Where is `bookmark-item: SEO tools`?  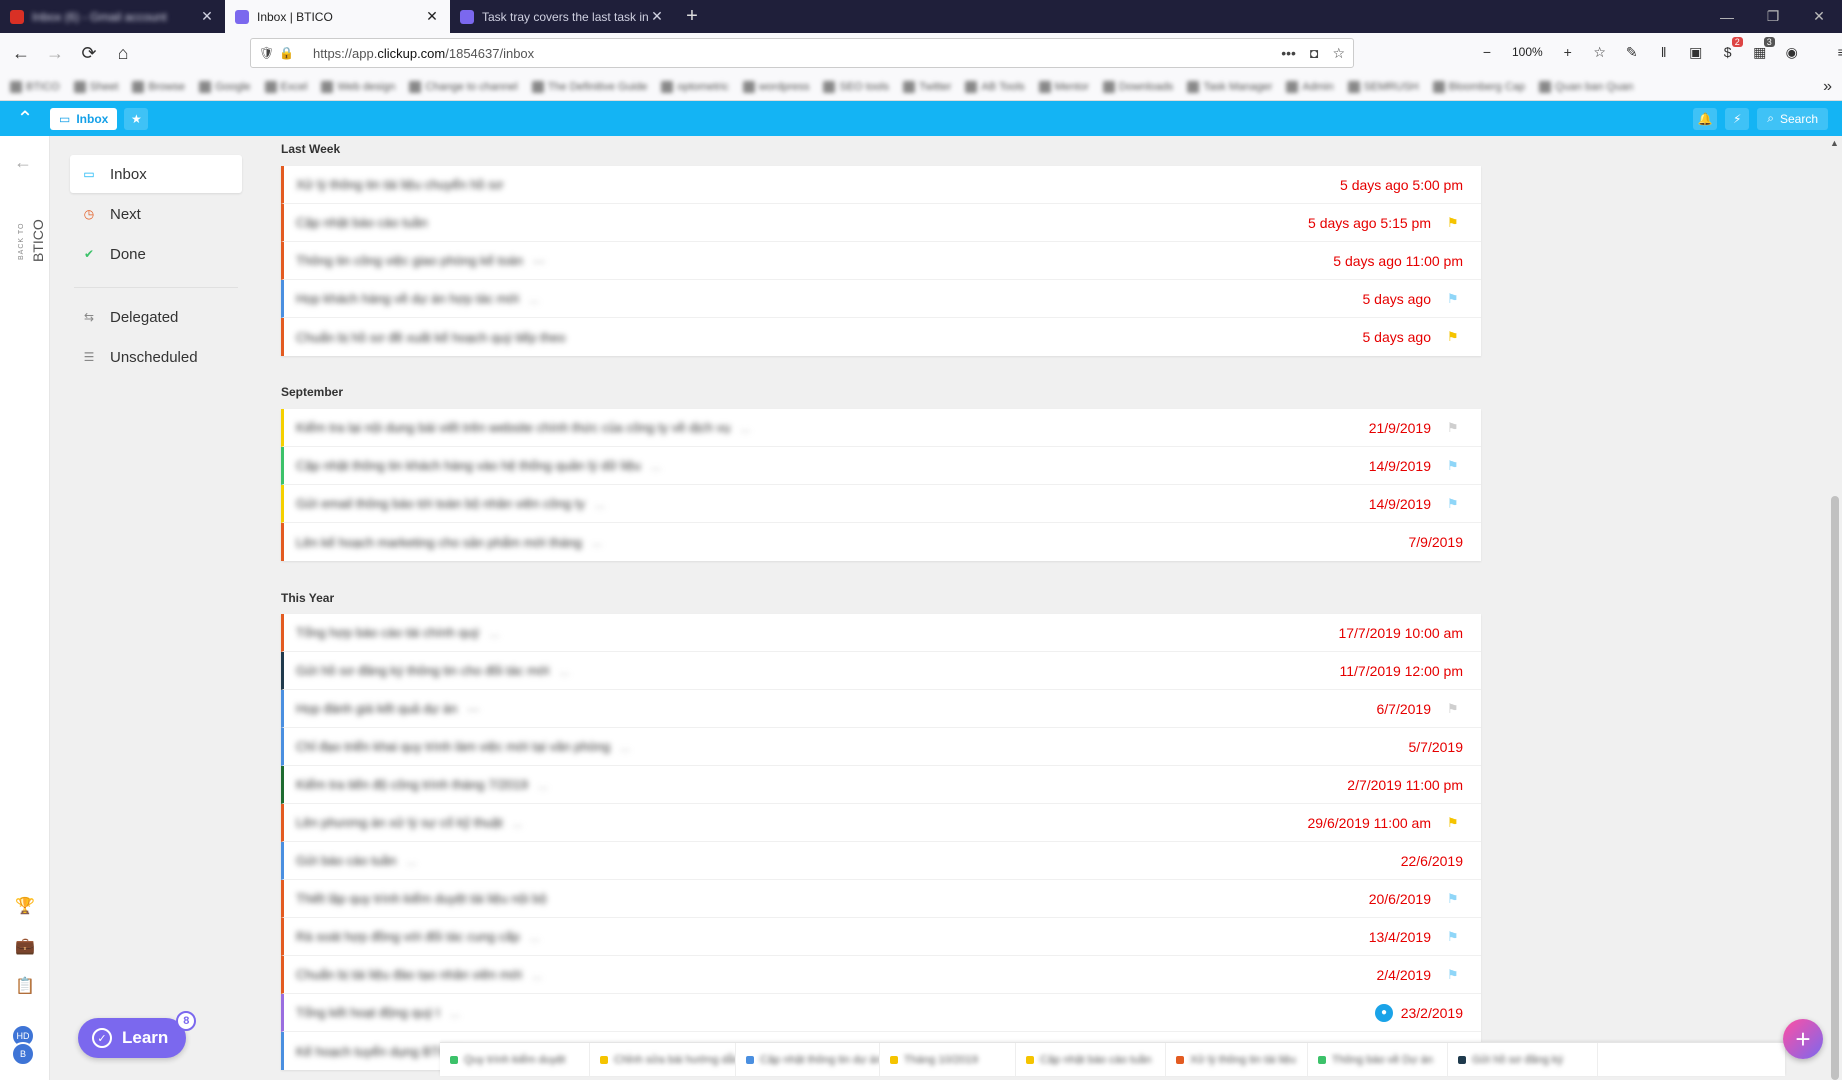 bookmark-item: SEO tools is located at coordinates (856, 86).